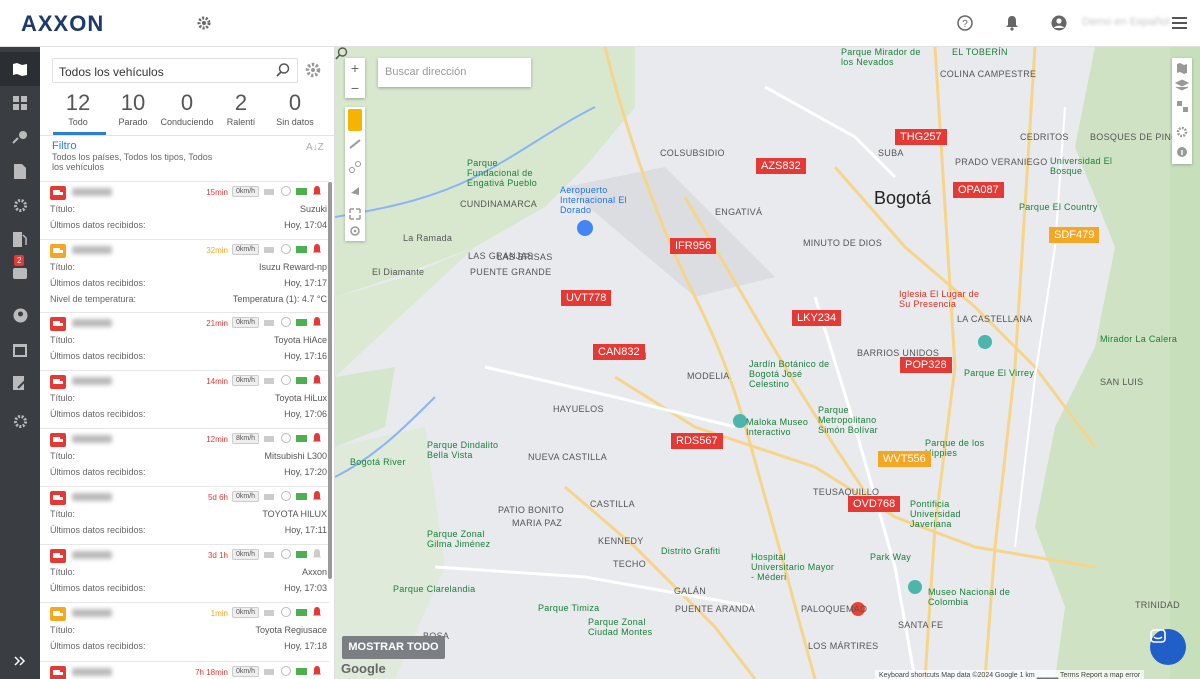 The height and width of the screenshot is (679, 1200). I want to click on stat-sin-datos: 0 Sin datos, so click(295, 108).